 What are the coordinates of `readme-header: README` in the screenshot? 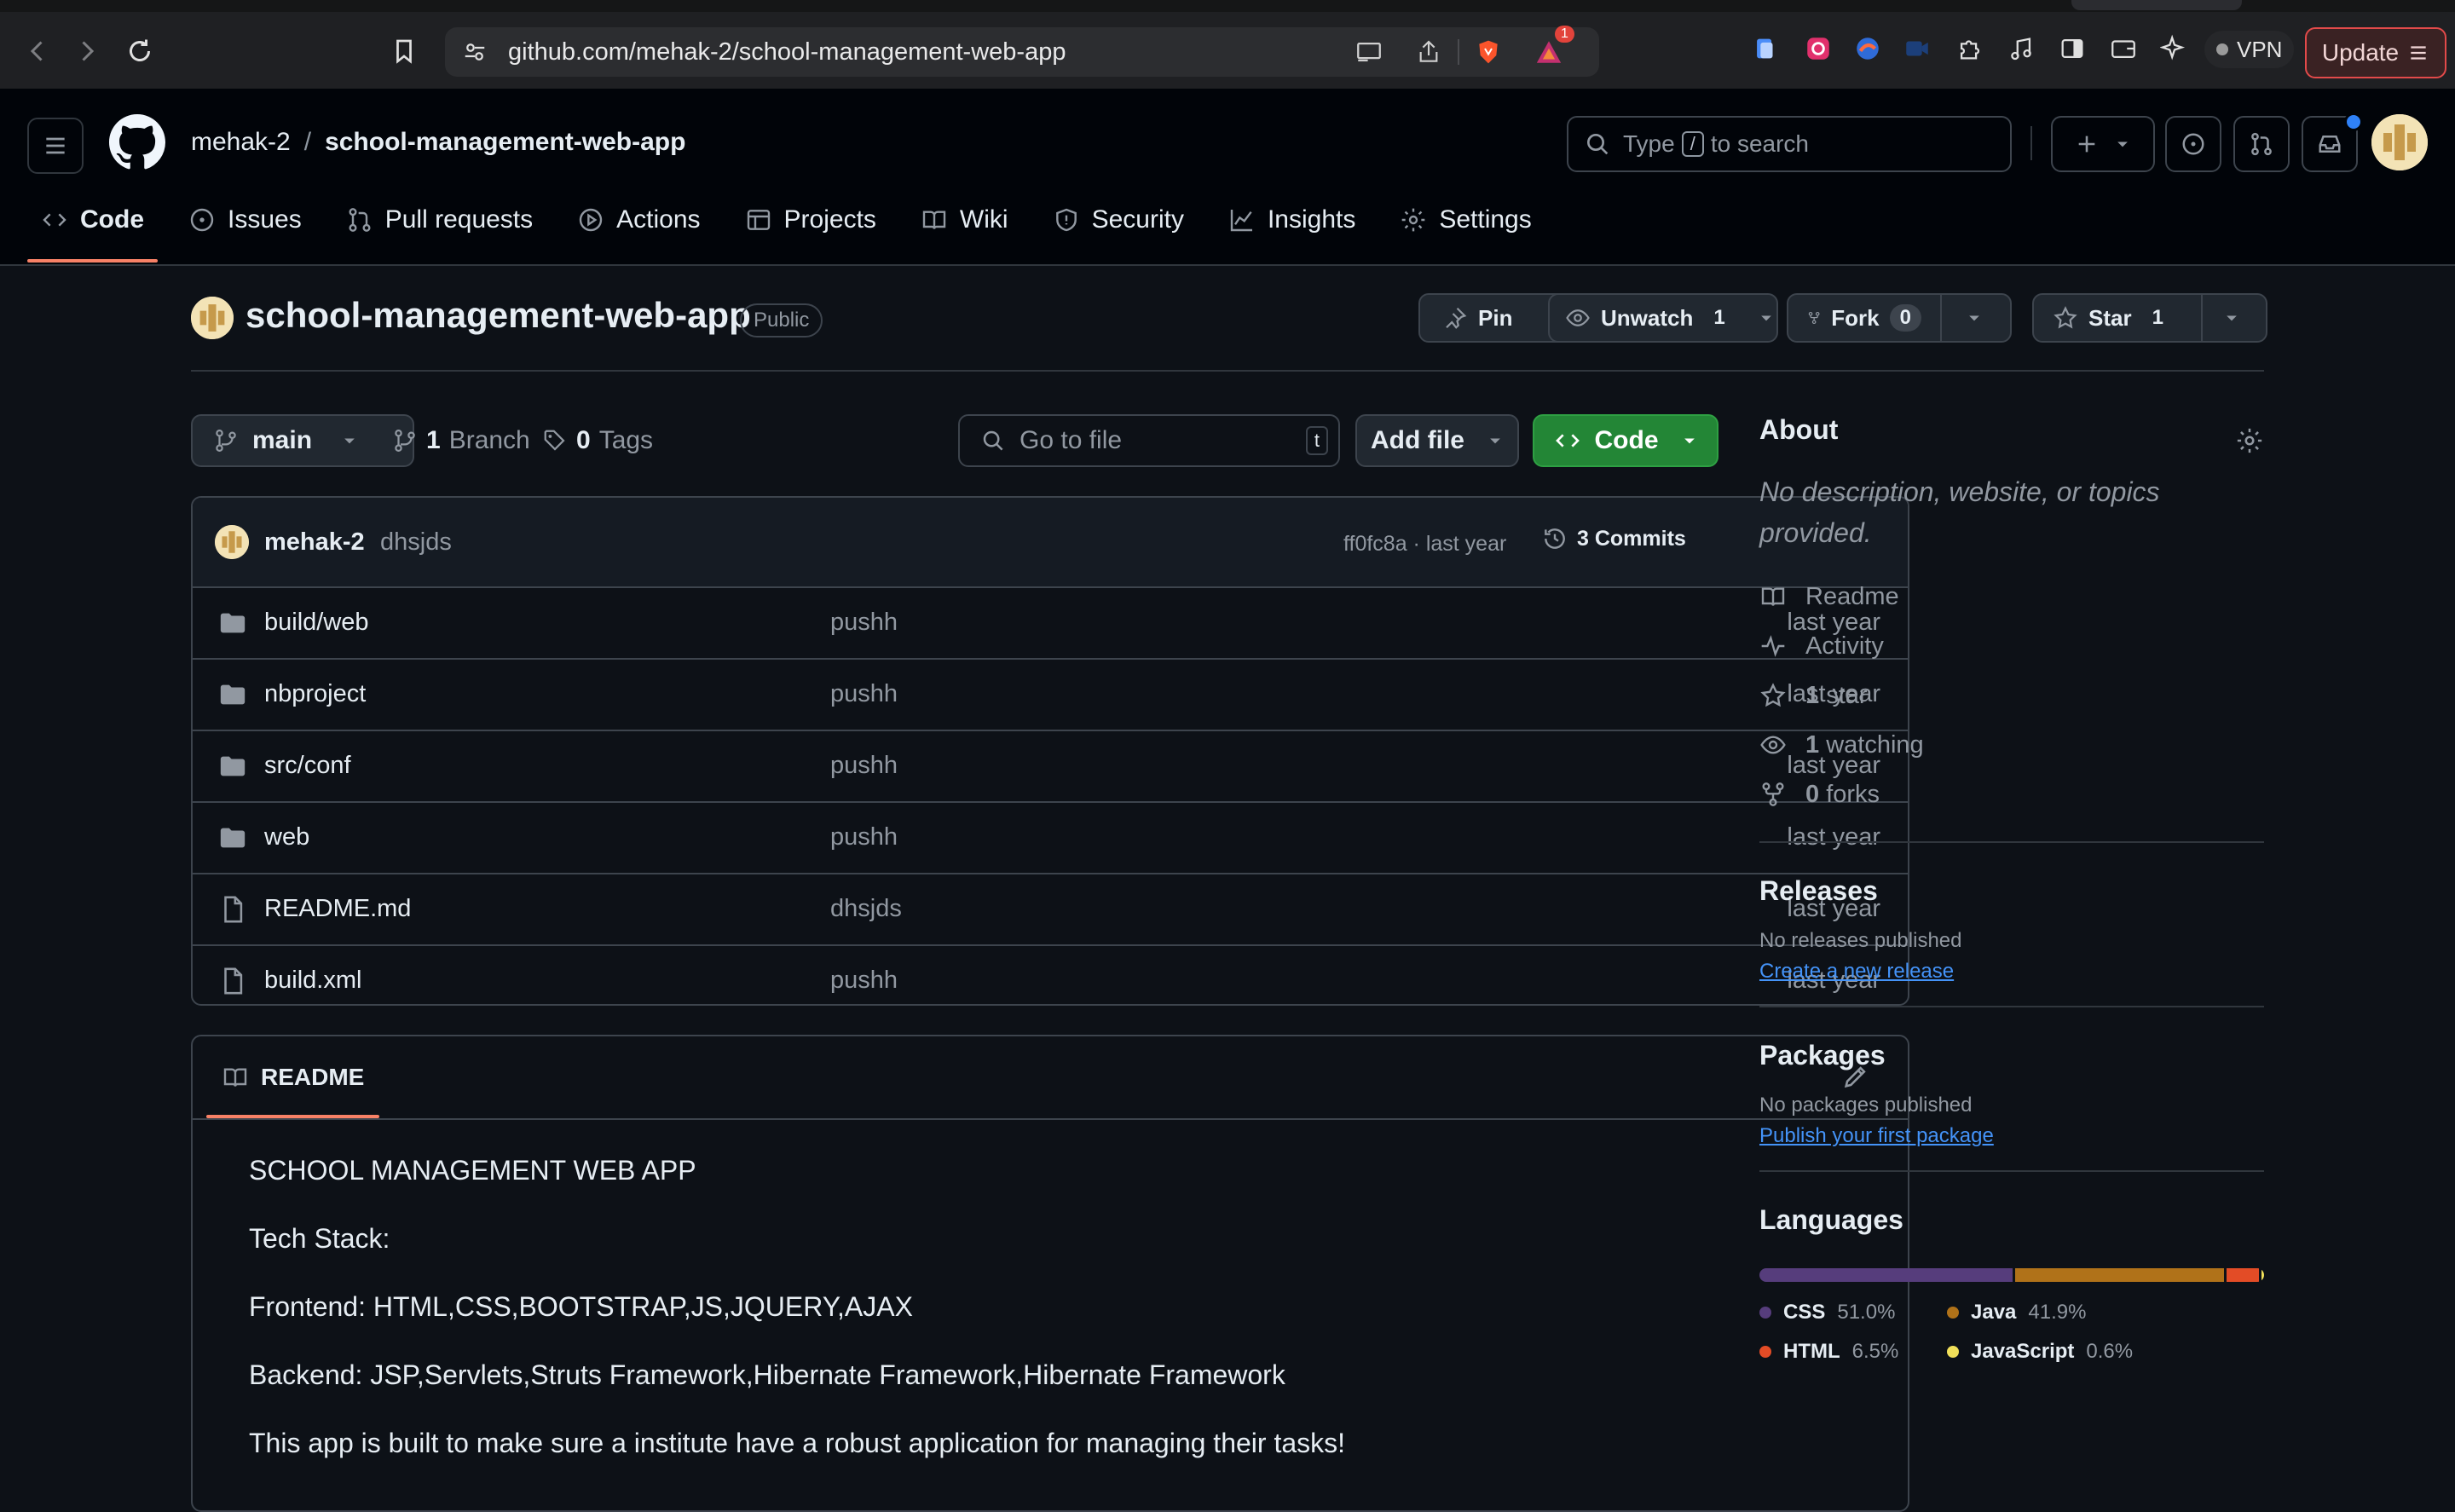 It's located at (1050, 1078).